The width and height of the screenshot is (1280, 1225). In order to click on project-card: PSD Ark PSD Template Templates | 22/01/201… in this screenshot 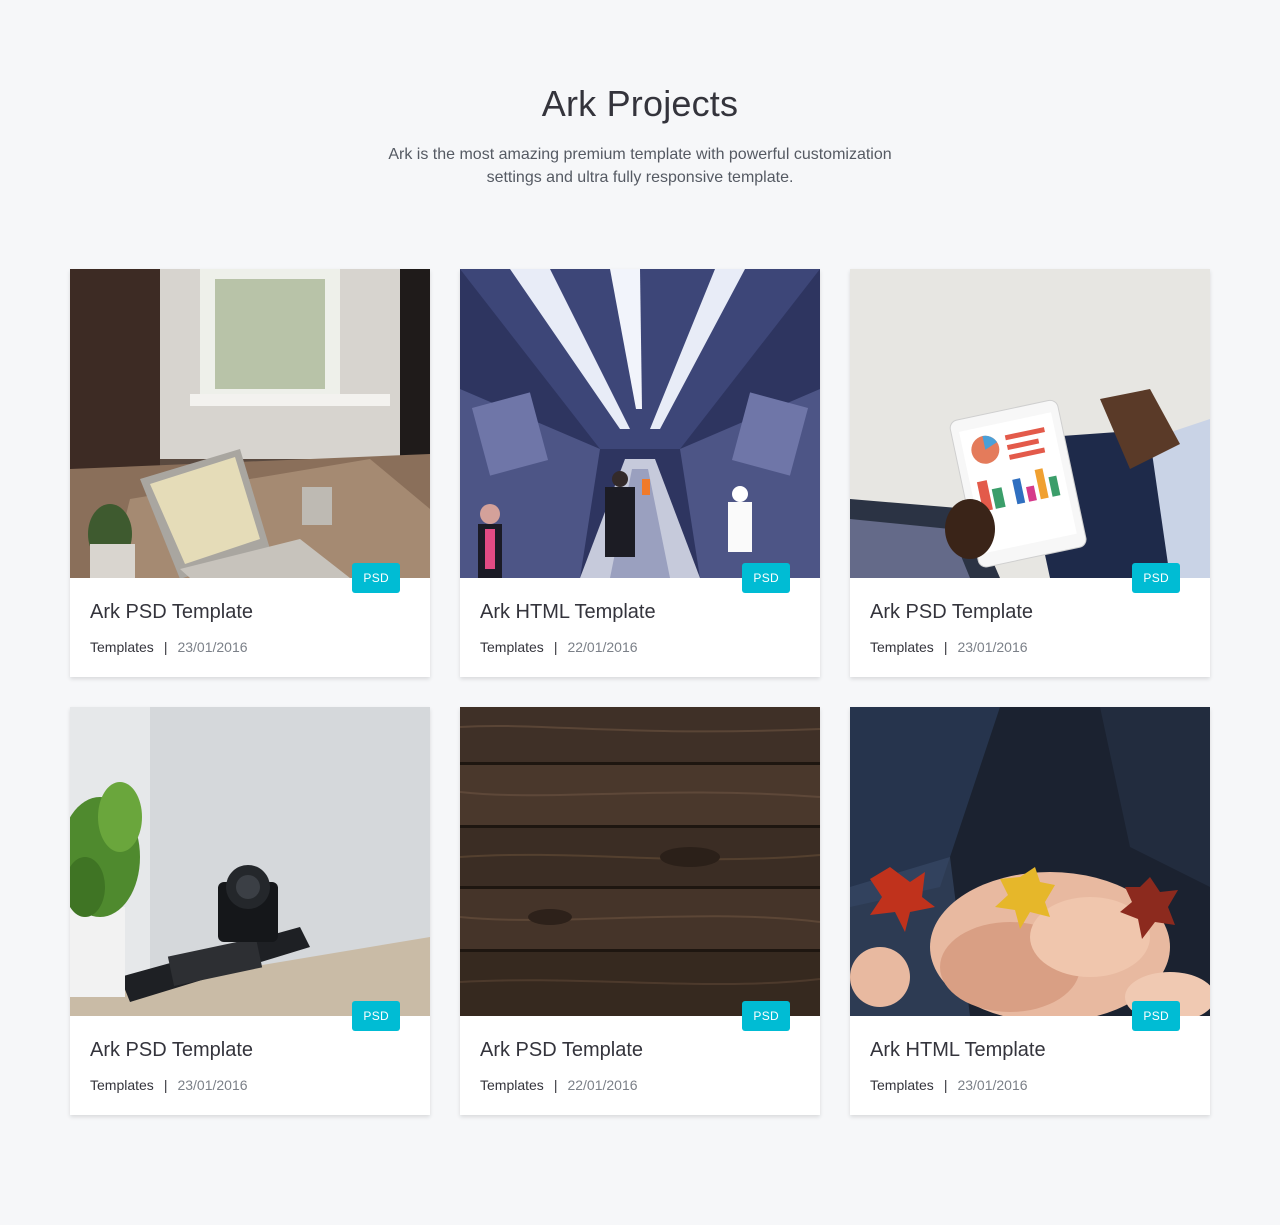, I will do `click(640, 911)`.